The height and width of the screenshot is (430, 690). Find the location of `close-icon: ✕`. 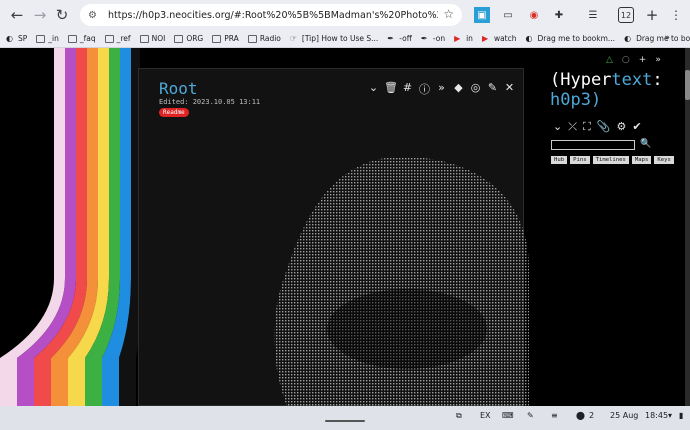

close-icon: ✕ is located at coordinates (509, 89).